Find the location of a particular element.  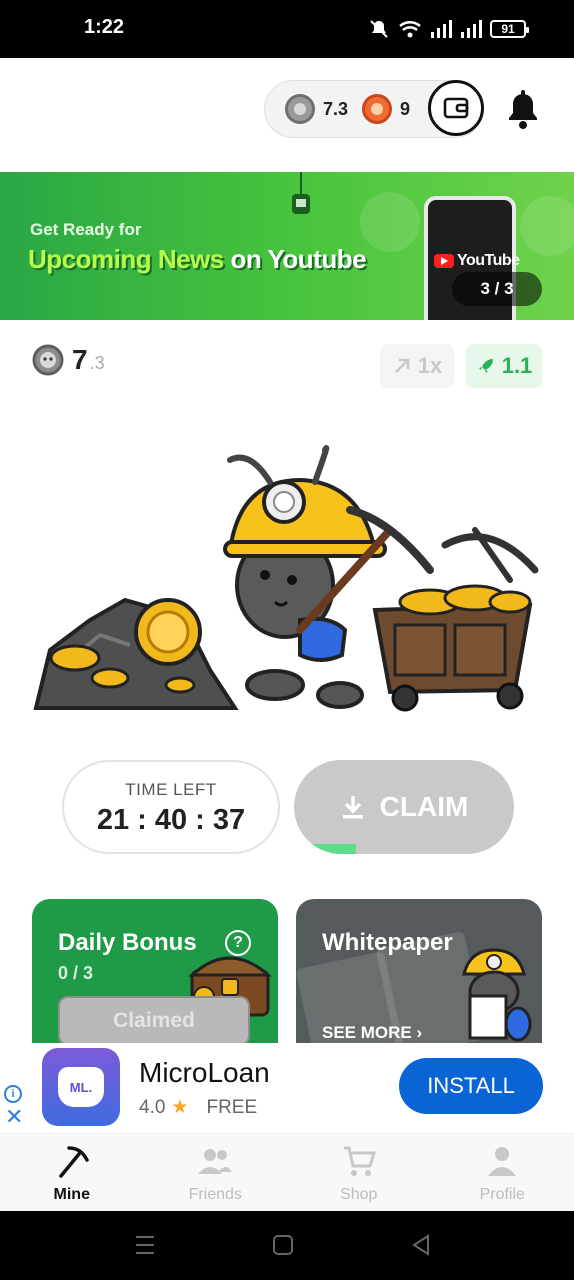

rocket-icon is located at coordinates (485, 366).